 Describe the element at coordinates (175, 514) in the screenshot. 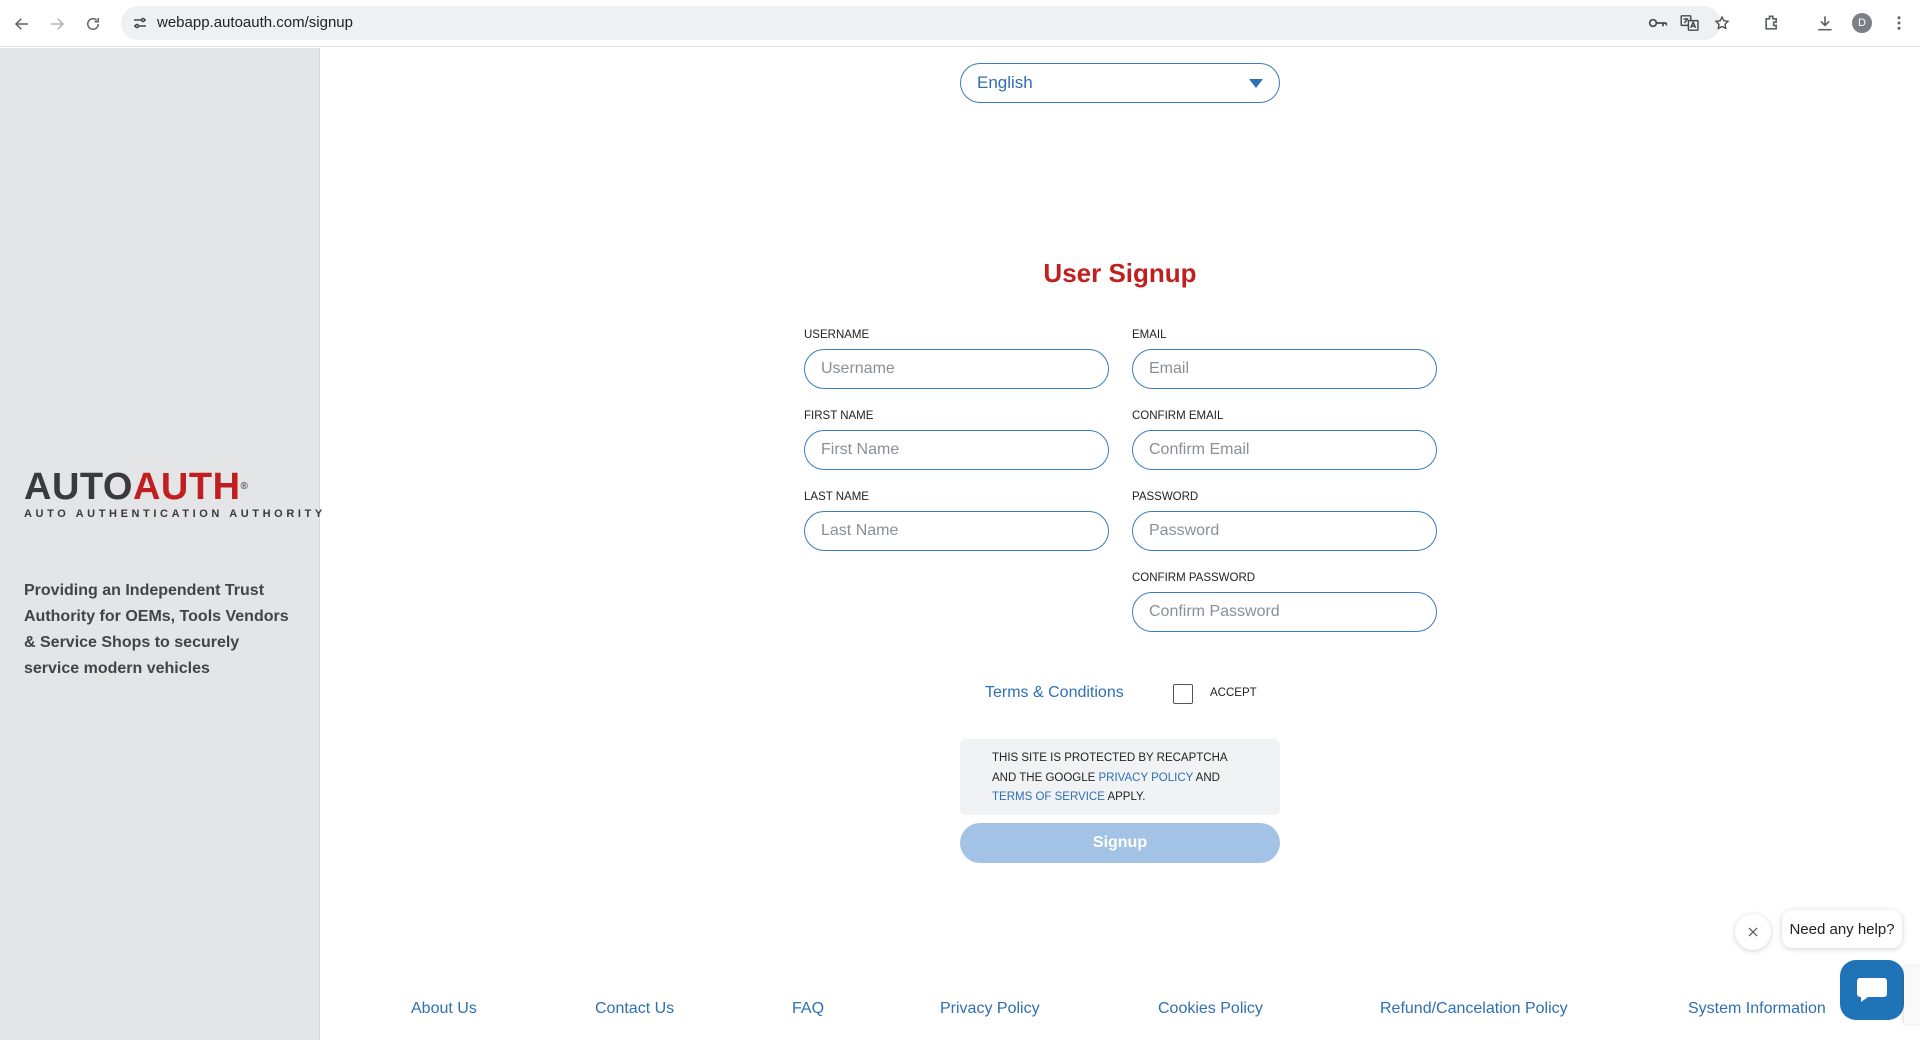

I see `logo-subtitle: AUTO AUTHENTICATION AUTHORITY` at that location.